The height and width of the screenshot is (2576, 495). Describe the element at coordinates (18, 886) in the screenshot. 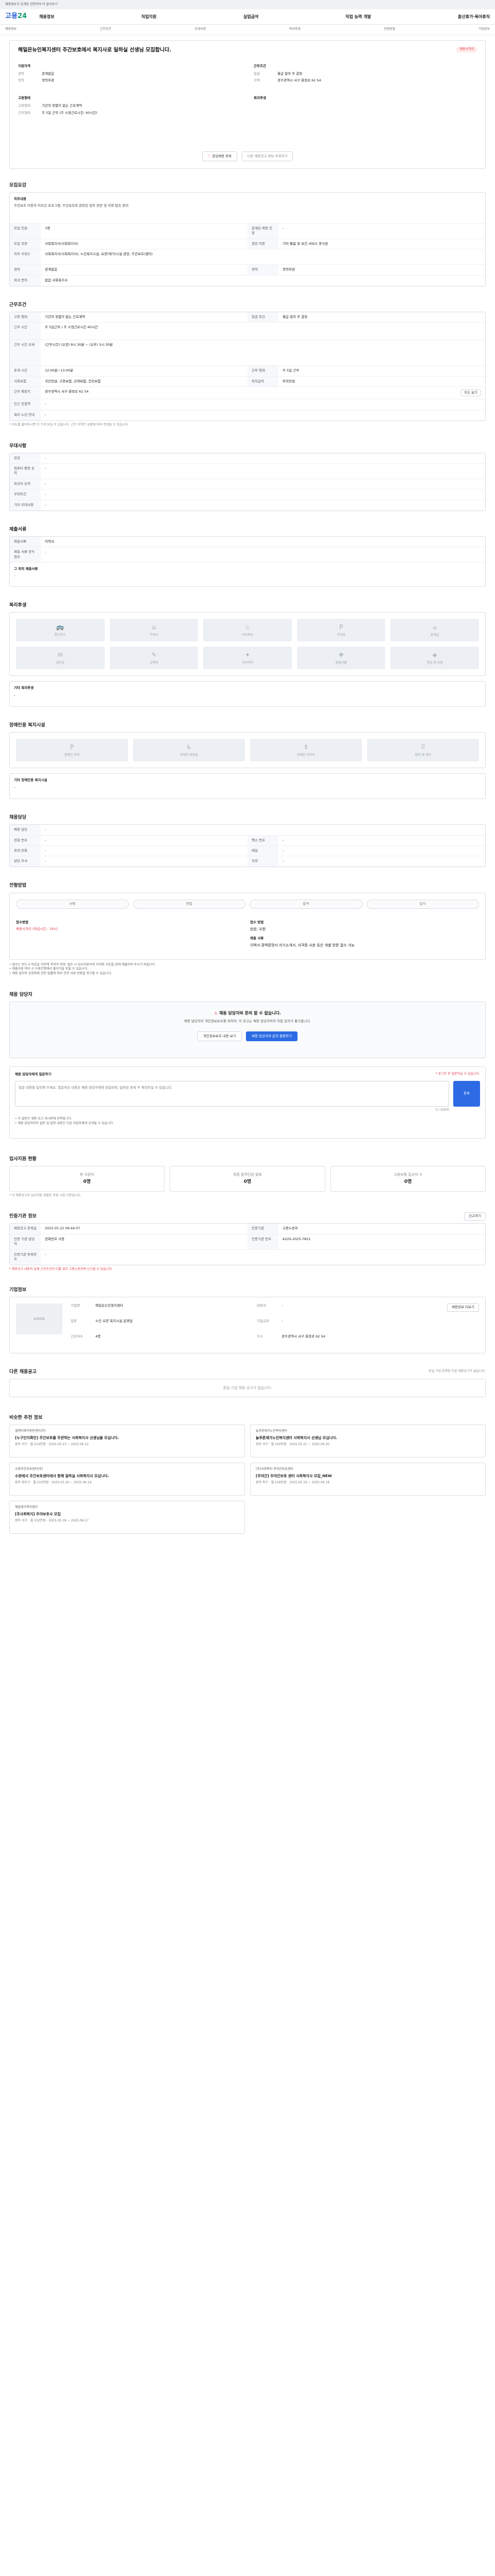

I see `process-section-title: 전형방법` at that location.